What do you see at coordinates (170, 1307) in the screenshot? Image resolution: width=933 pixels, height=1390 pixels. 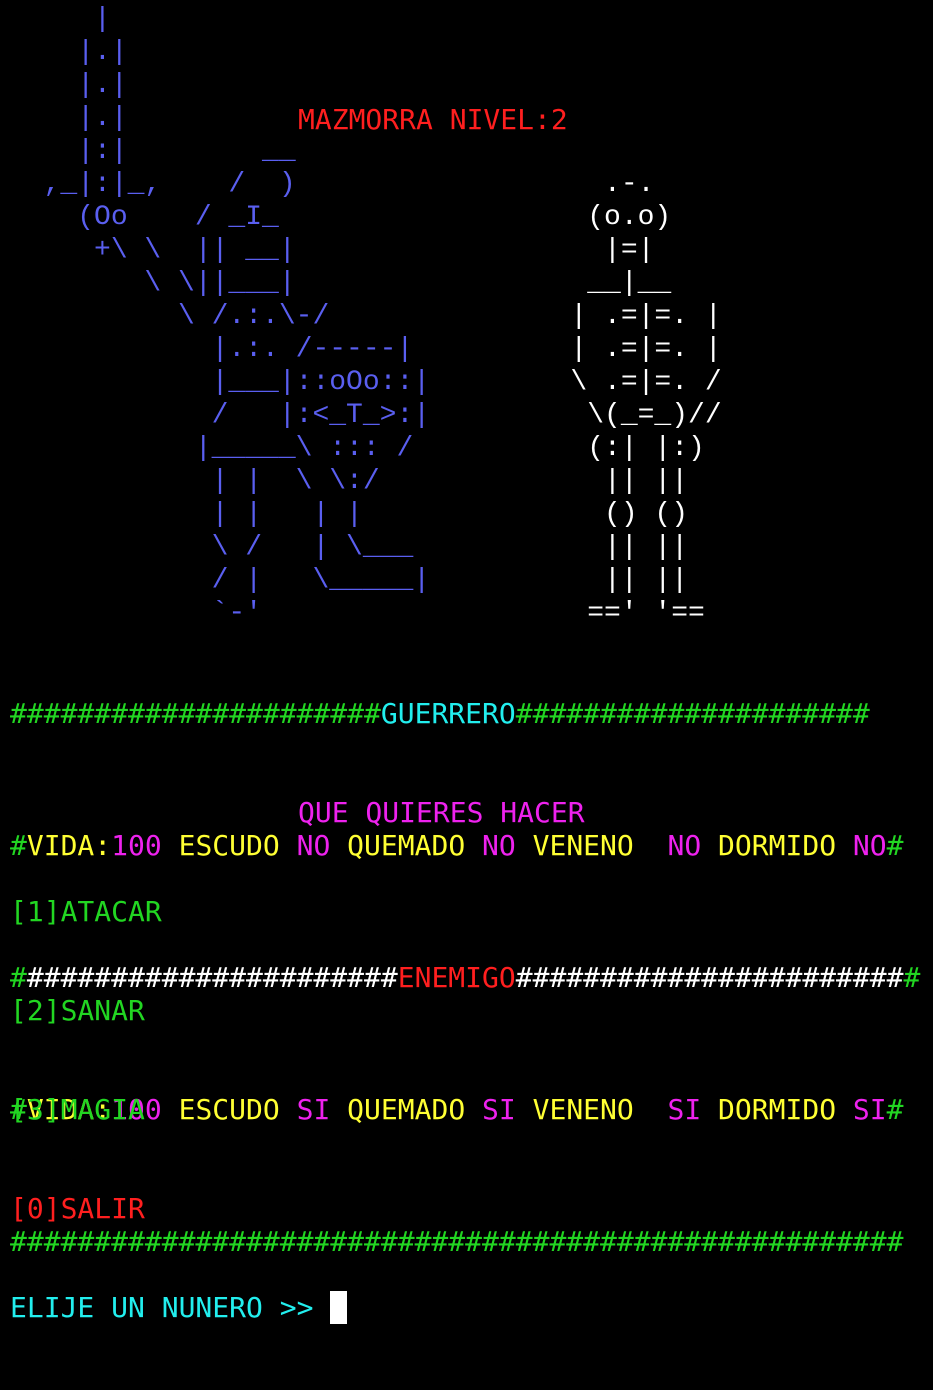 I see `input-prompt: ELIJE UN NUNERO >>` at bounding box center [170, 1307].